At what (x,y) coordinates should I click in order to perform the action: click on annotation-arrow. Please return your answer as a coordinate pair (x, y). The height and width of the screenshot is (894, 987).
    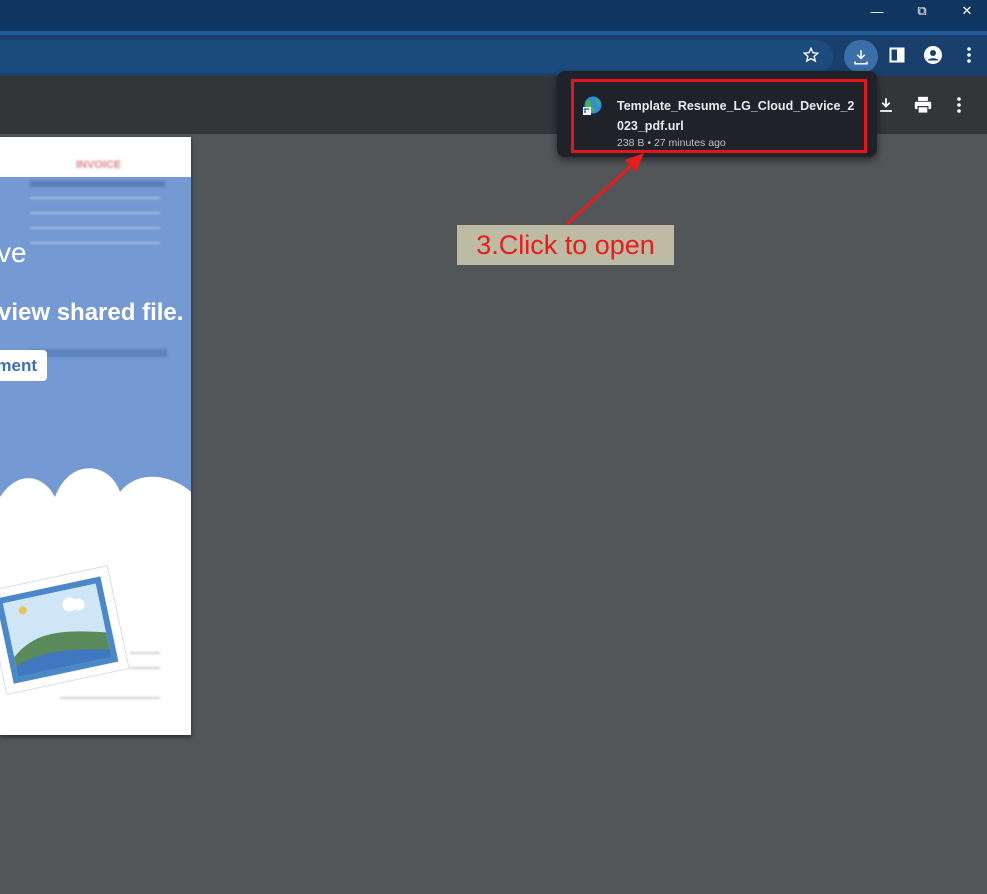
    Looking at the image, I should click on (604, 189).